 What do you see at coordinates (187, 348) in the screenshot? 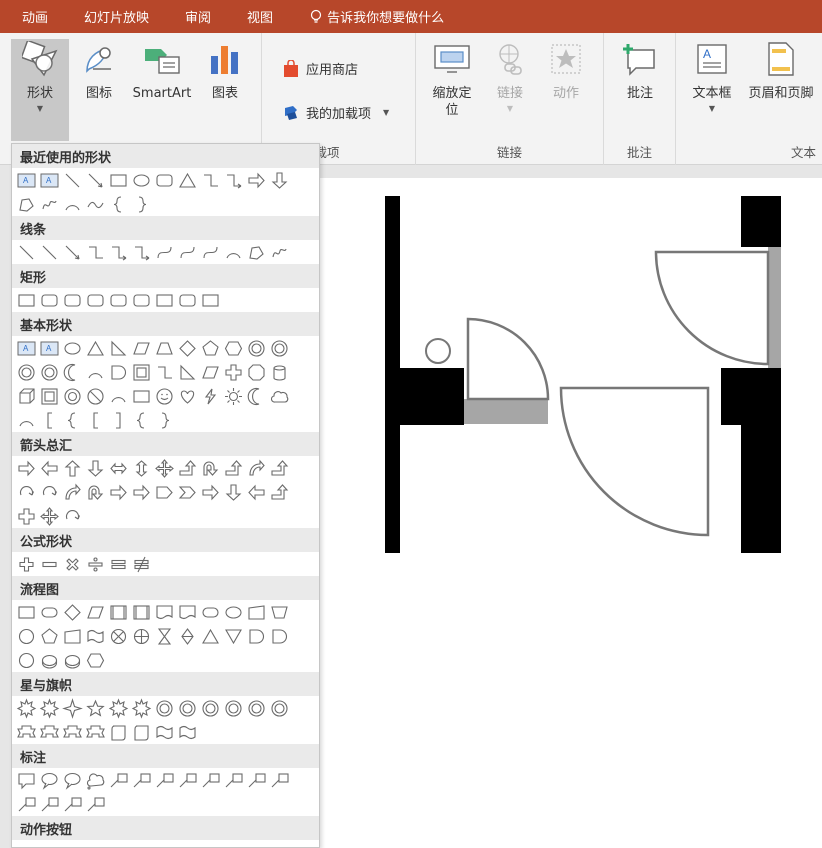
I see `shape-diamond-icon` at bounding box center [187, 348].